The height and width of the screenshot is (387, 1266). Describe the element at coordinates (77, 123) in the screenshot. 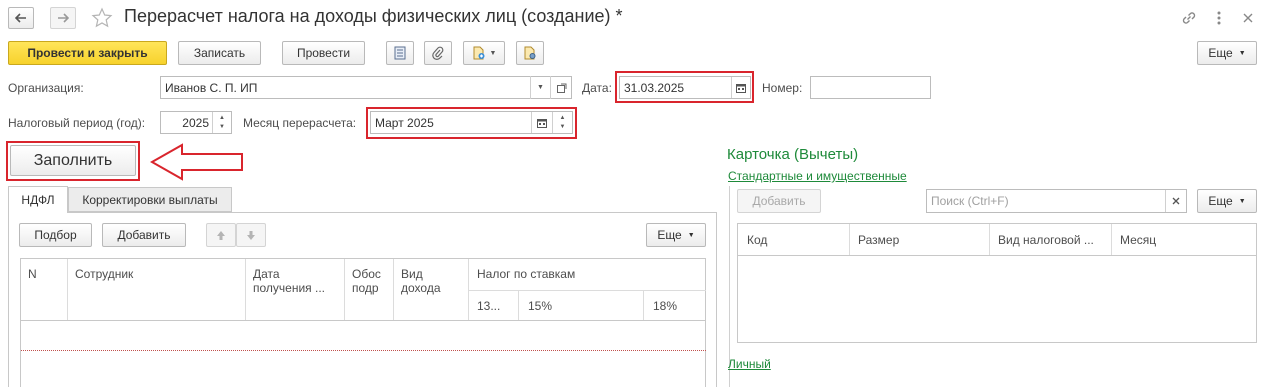

I see `tax-period-label: Налоговый период (год):` at that location.